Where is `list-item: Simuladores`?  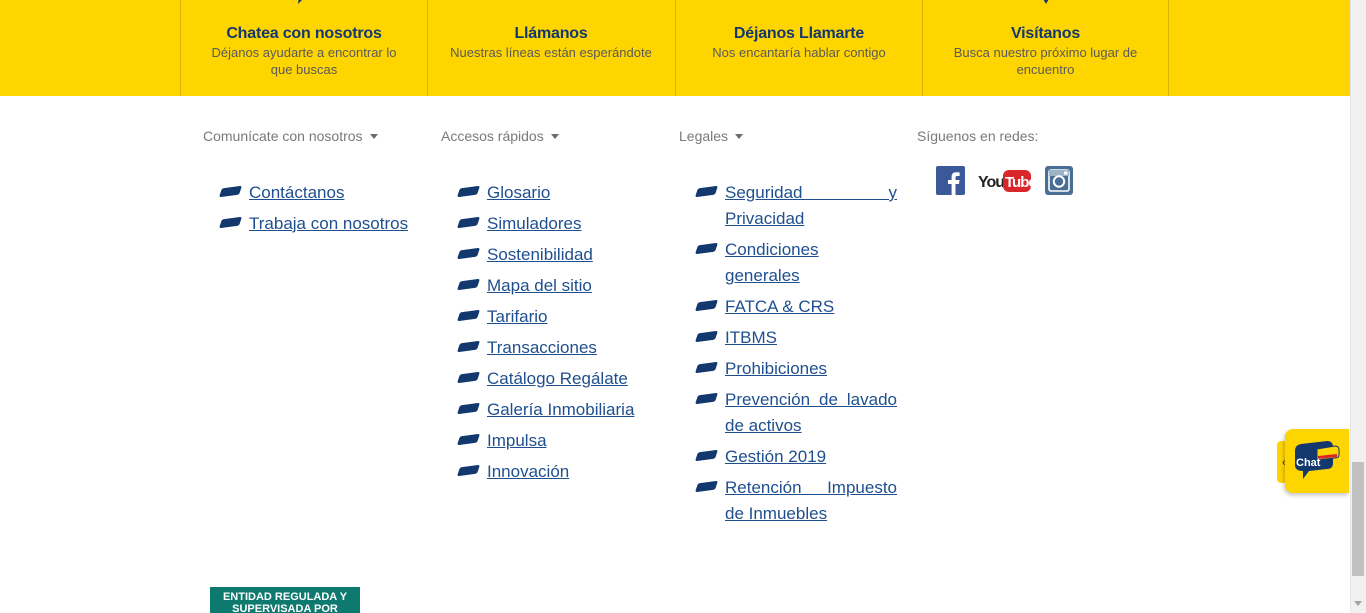 list-item: Simuladores is located at coordinates (563, 224).